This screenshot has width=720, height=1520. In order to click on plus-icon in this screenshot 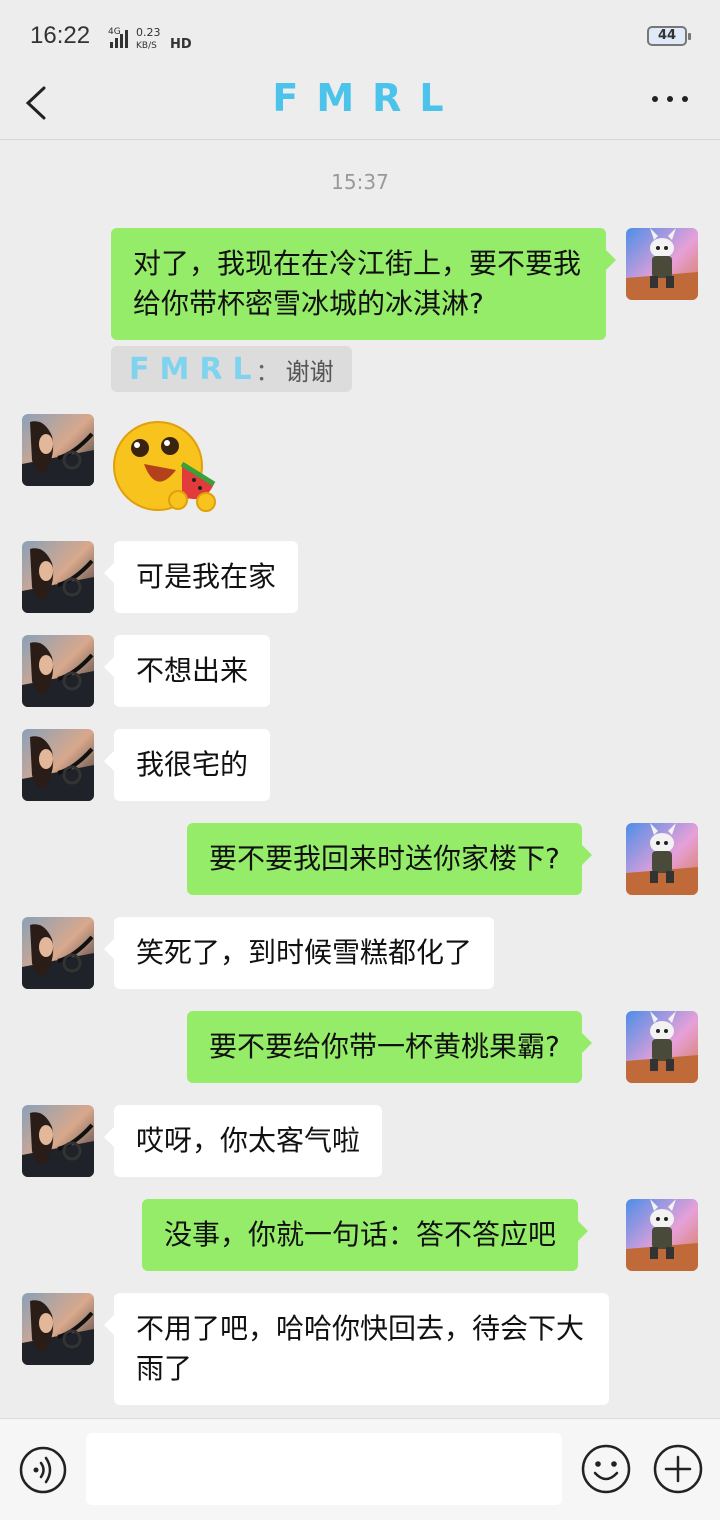, I will do `click(678, 1469)`.